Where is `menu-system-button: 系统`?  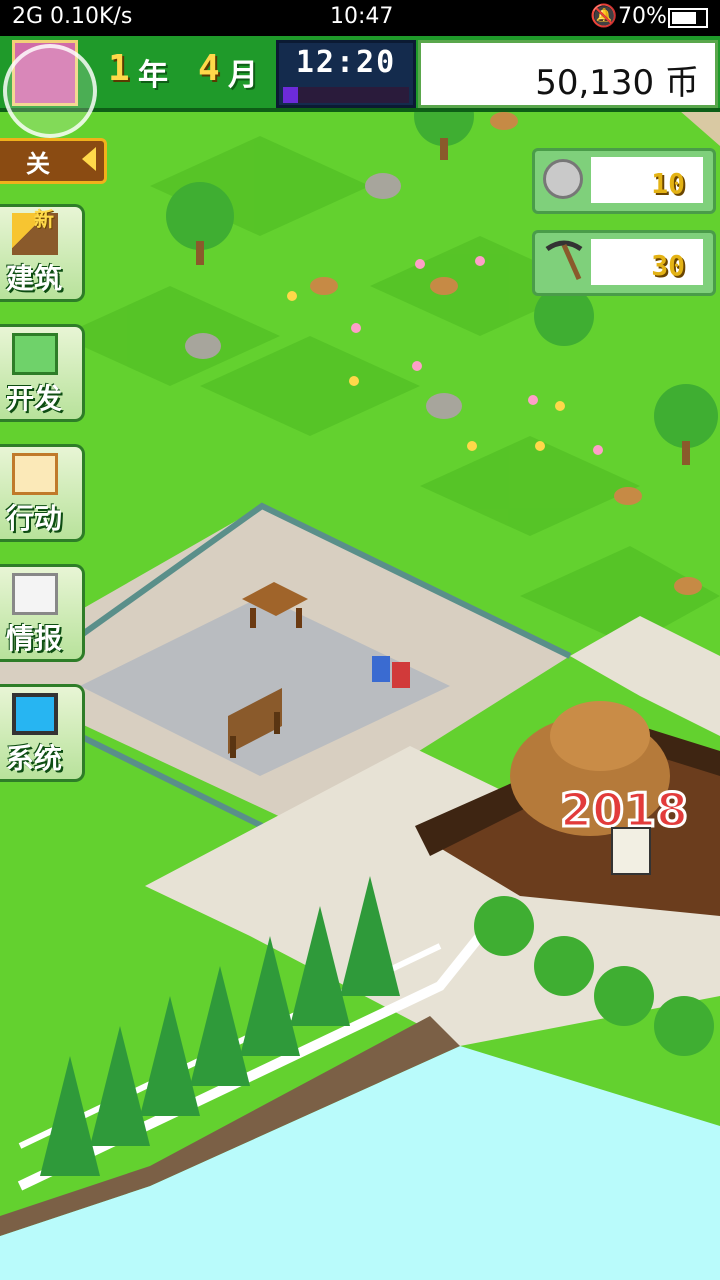 menu-system-button: 系统 is located at coordinates (42, 733).